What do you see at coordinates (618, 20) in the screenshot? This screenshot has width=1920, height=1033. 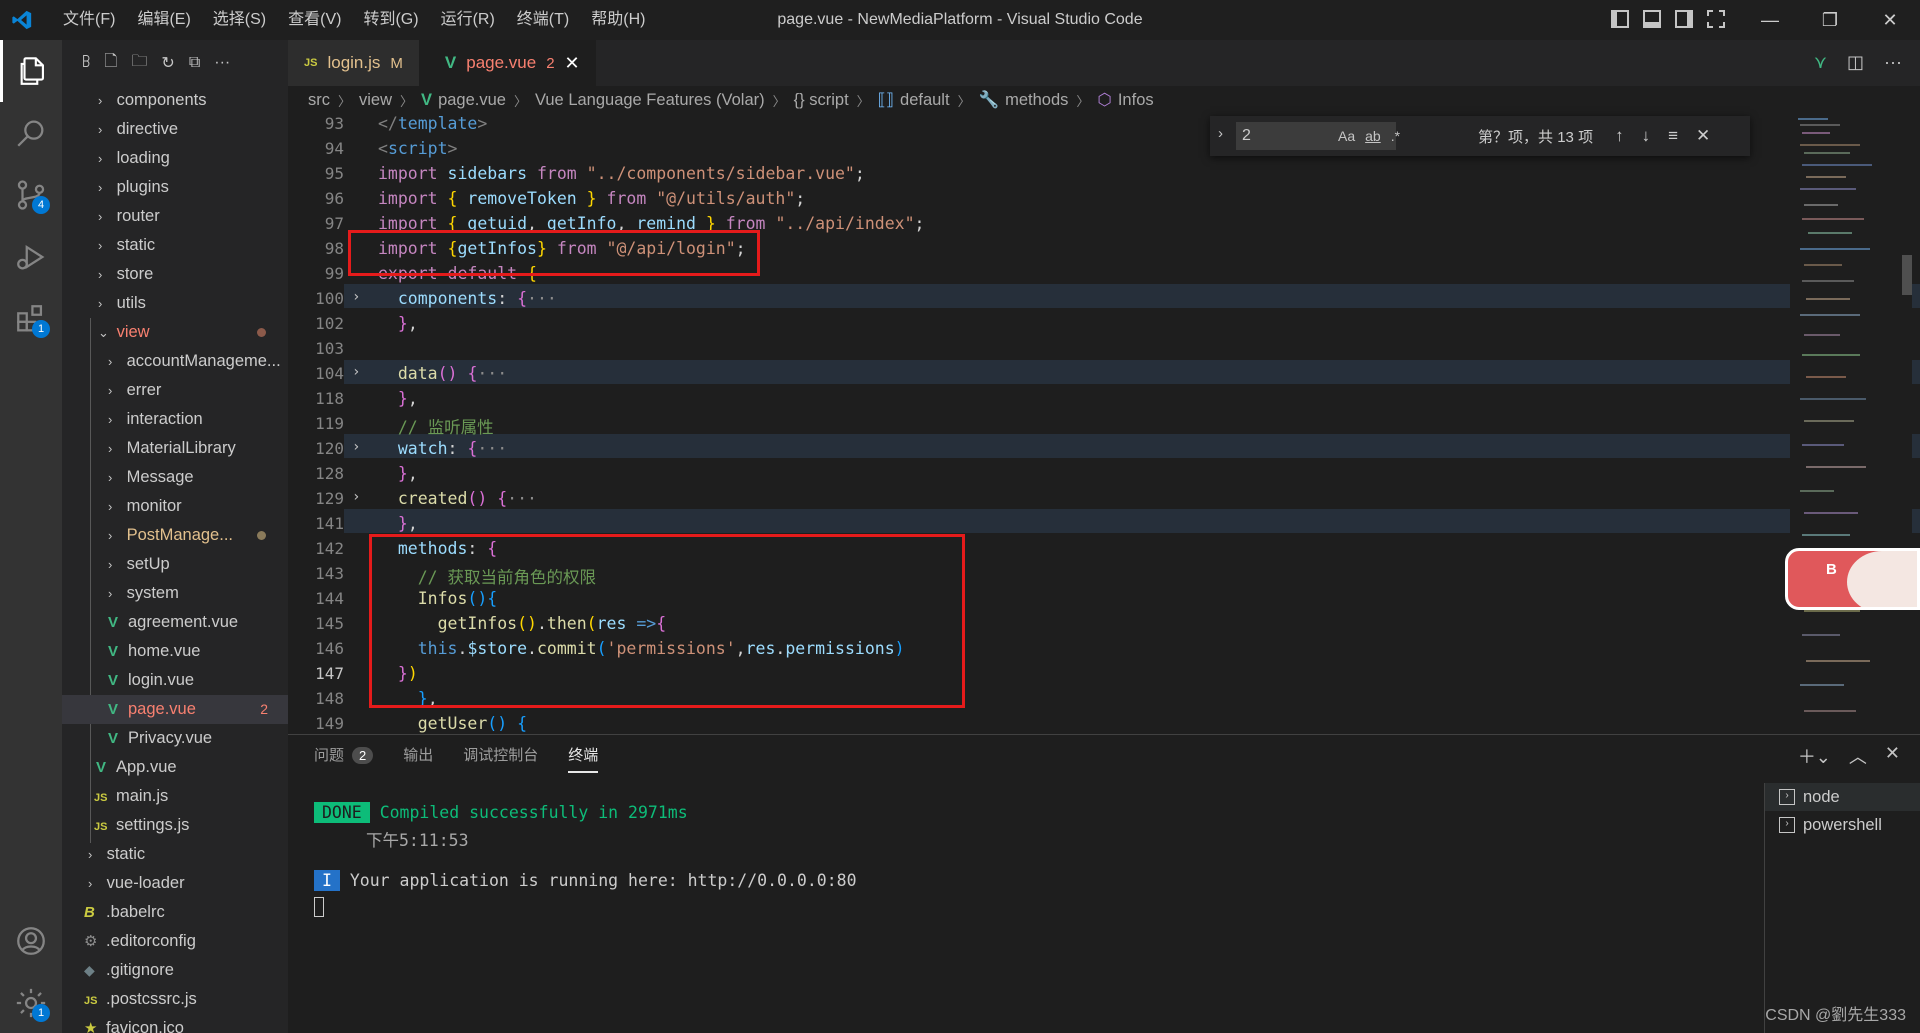 I see `menu-help: 帮助(H)` at bounding box center [618, 20].